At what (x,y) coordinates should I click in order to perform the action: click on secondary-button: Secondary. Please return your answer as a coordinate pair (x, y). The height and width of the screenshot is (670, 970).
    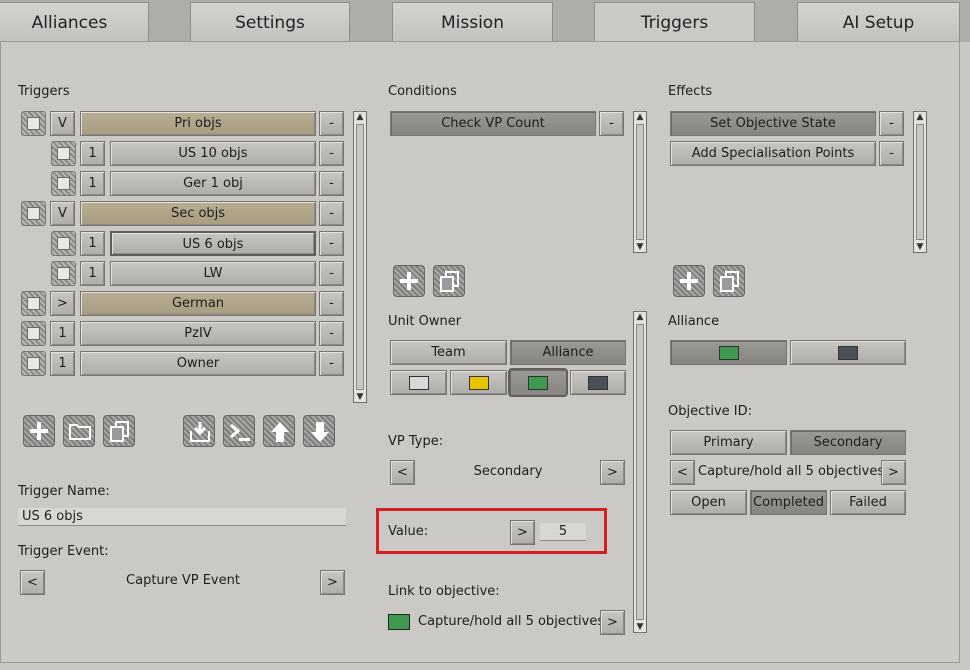
    Looking at the image, I should click on (848, 442).